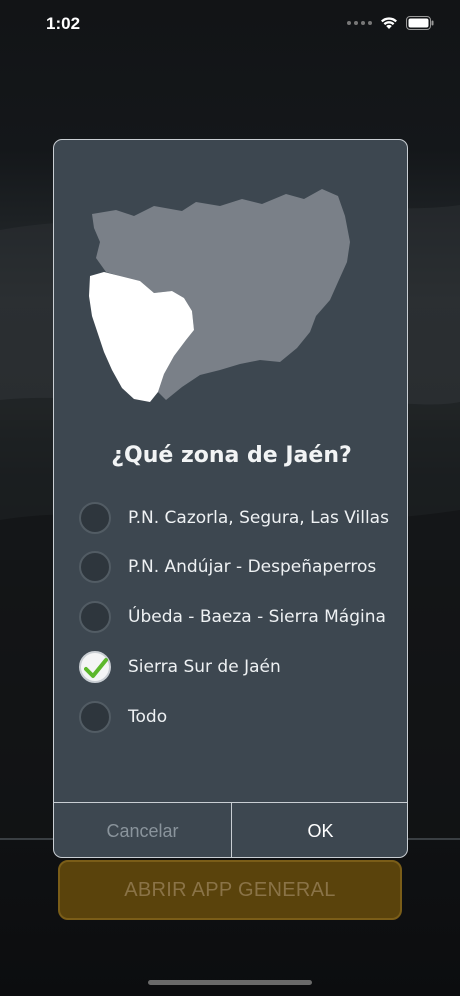  What do you see at coordinates (143, 830) in the screenshot?
I see `cancel-button: Cancelar` at bounding box center [143, 830].